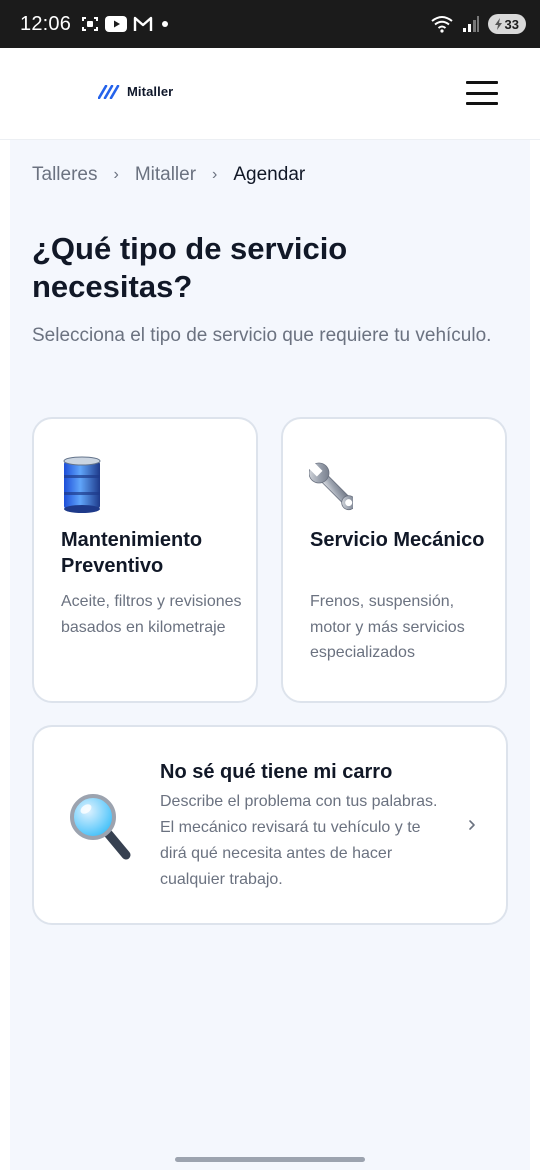 This screenshot has width=540, height=1170. Describe the element at coordinates (90, 24) in the screenshot. I see `screenshot-icon` at that location.